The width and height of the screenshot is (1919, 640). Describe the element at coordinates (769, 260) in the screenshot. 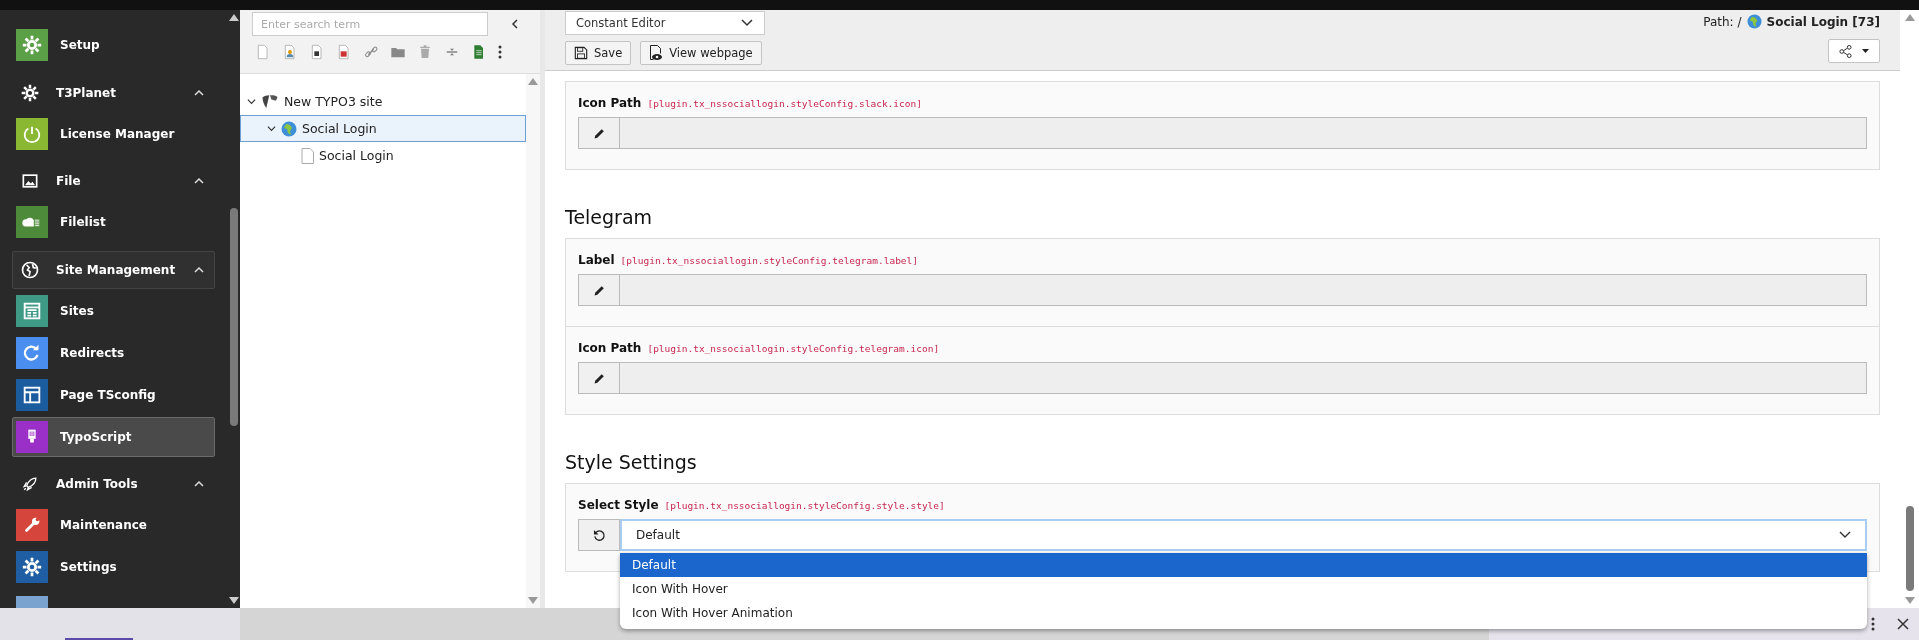

I see `constant-key: [plugin.tx_nssociallogin.styleConfig.telegram.label]` at that location.